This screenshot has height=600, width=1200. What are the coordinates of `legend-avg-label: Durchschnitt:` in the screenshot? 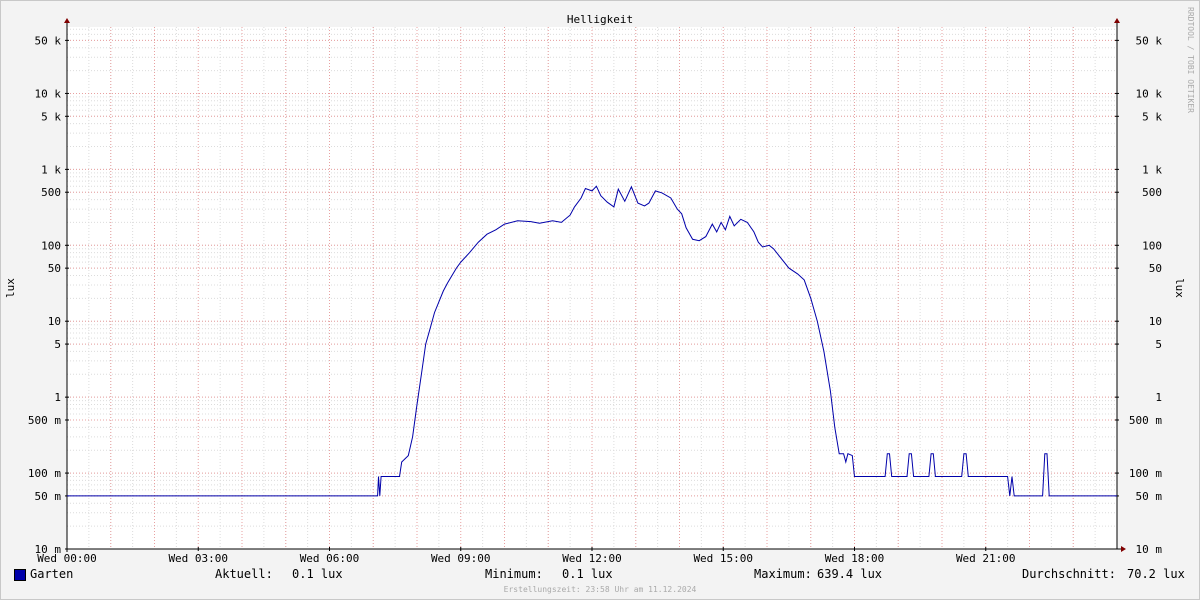 It's located at (1069, 574).